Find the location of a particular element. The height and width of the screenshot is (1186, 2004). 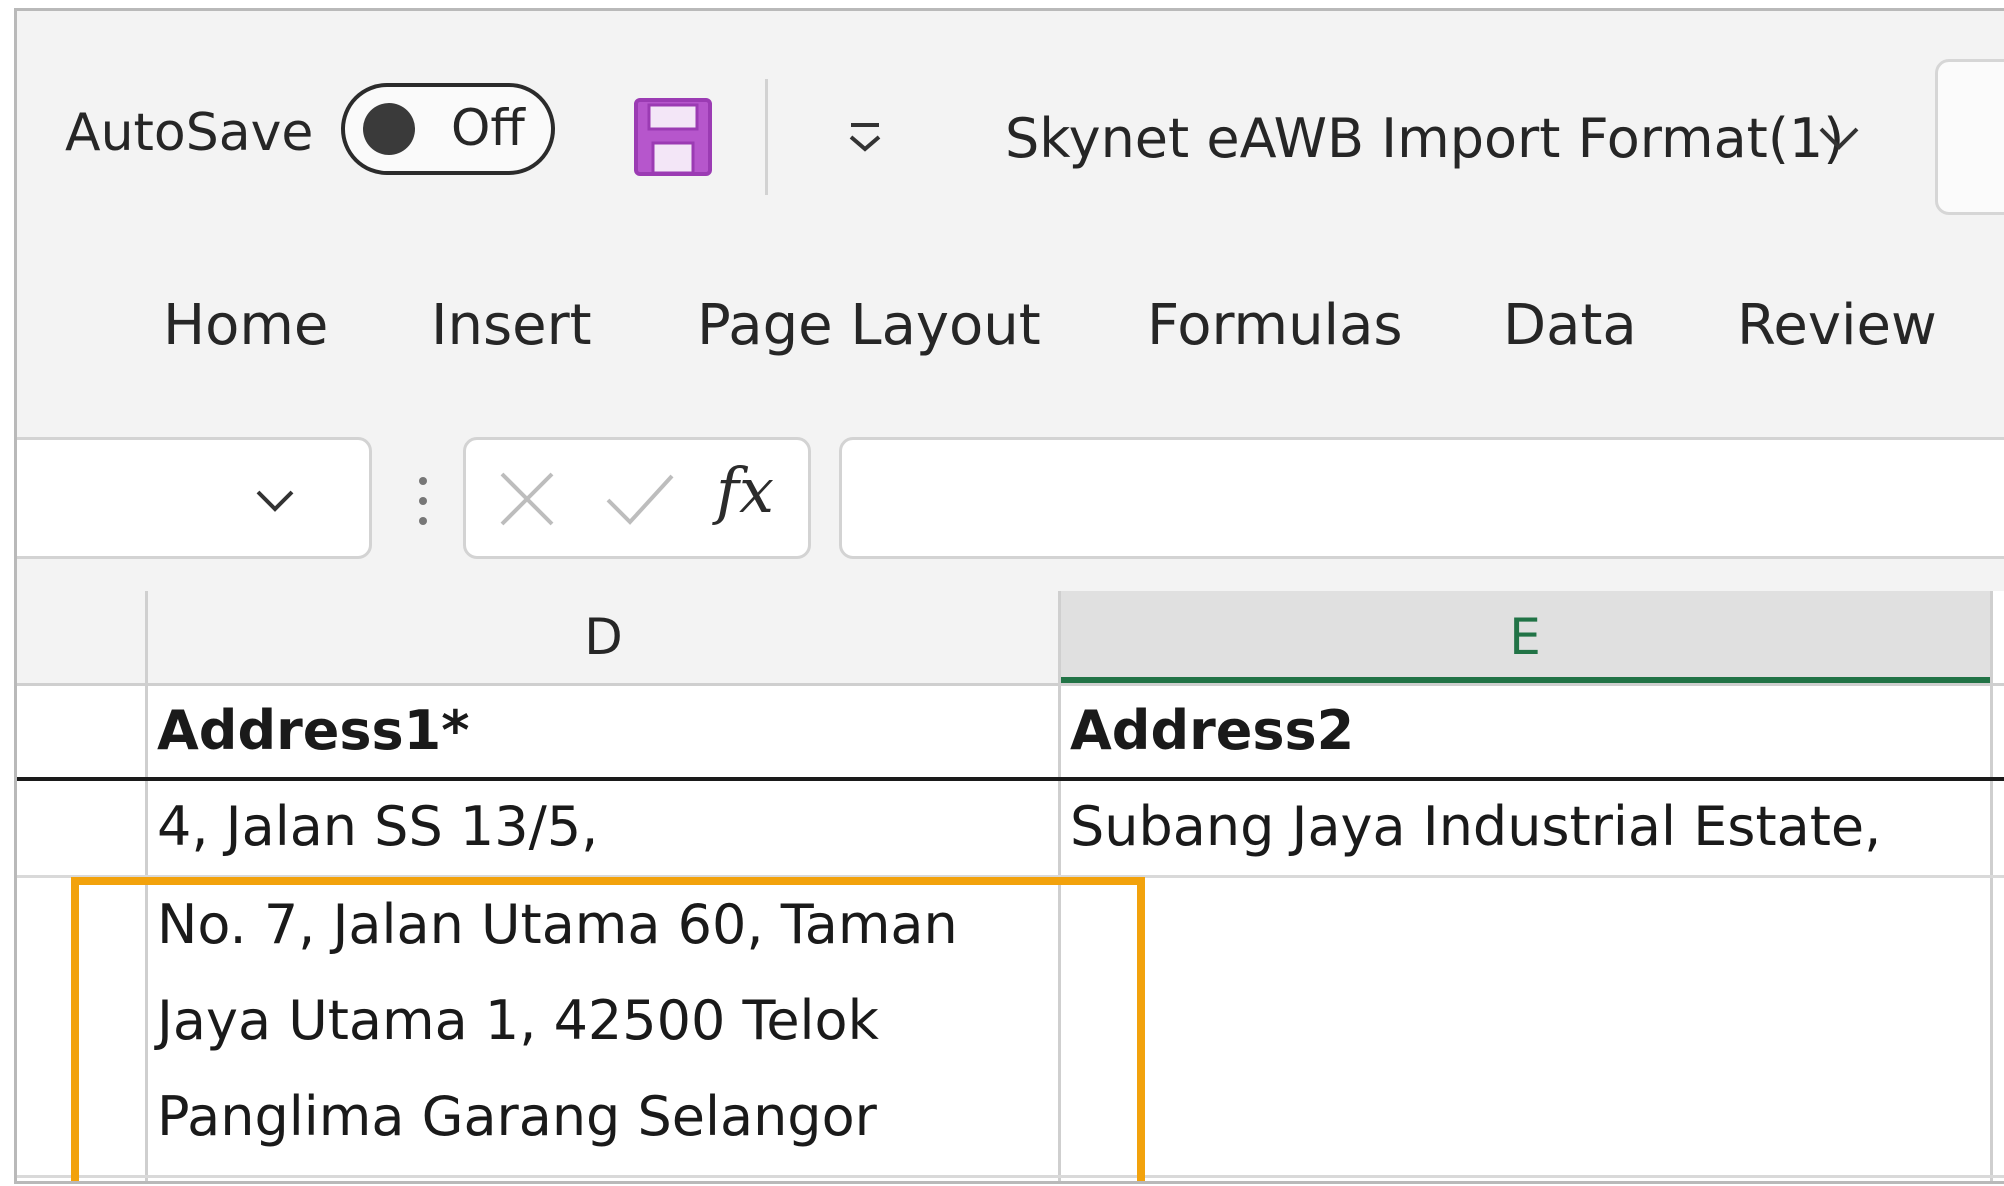

highlight-annotation is located at coordinates (608, 1029).